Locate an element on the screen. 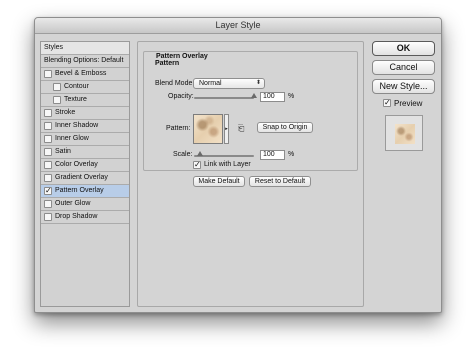 The width and height of the screenshot is (474, 359). pattern-label: Pattern: is located at coordinates (178, 128).